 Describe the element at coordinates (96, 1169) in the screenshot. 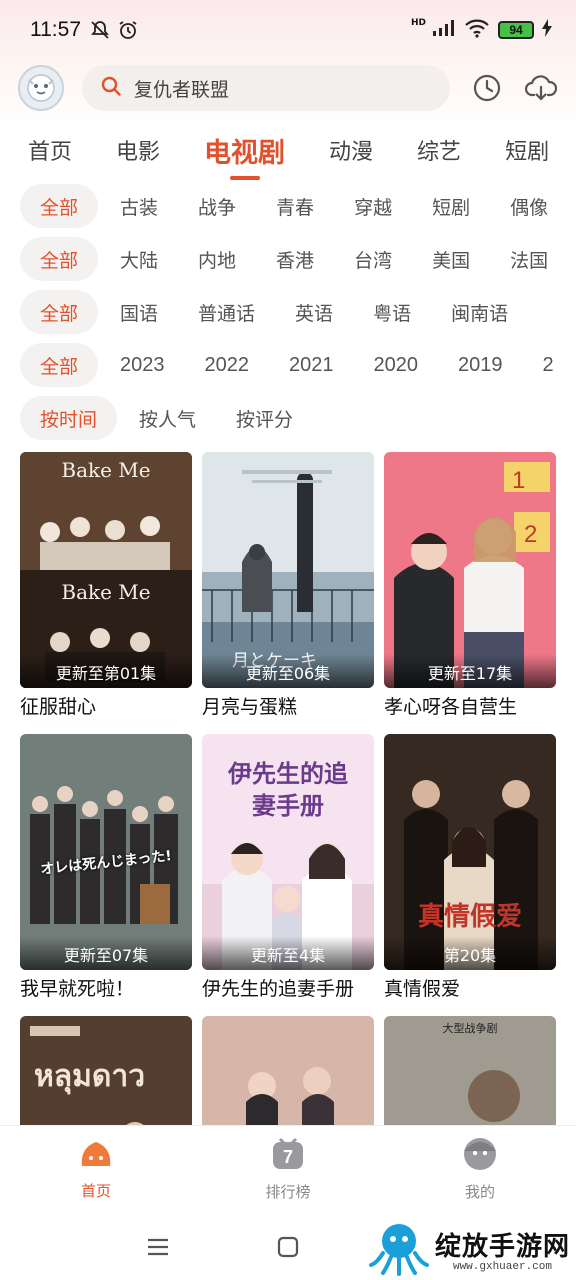

I see `nav-home: 首页` at that location.